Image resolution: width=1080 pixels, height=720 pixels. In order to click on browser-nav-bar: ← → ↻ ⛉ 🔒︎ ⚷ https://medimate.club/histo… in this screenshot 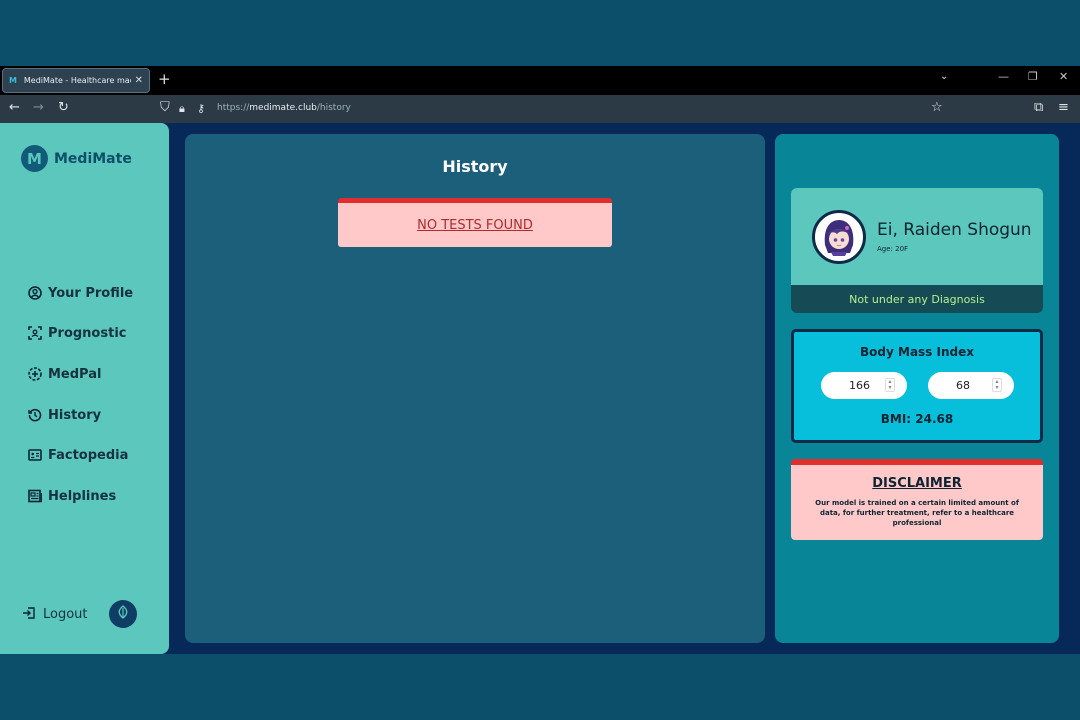, I will do `click(540, 109)`.